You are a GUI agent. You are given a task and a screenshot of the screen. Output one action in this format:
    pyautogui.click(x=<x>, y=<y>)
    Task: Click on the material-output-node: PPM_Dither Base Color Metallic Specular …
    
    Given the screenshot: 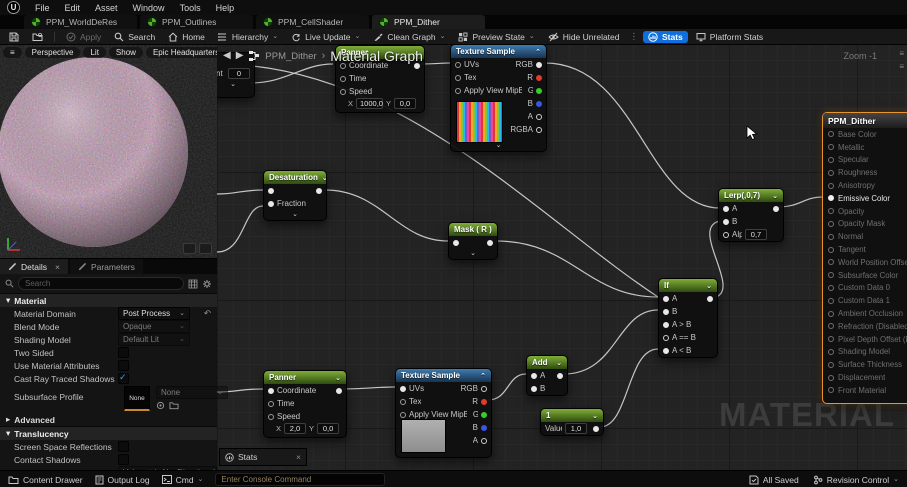 What is the action you would take?
    pyautogui.click(x=864, y=258)
    